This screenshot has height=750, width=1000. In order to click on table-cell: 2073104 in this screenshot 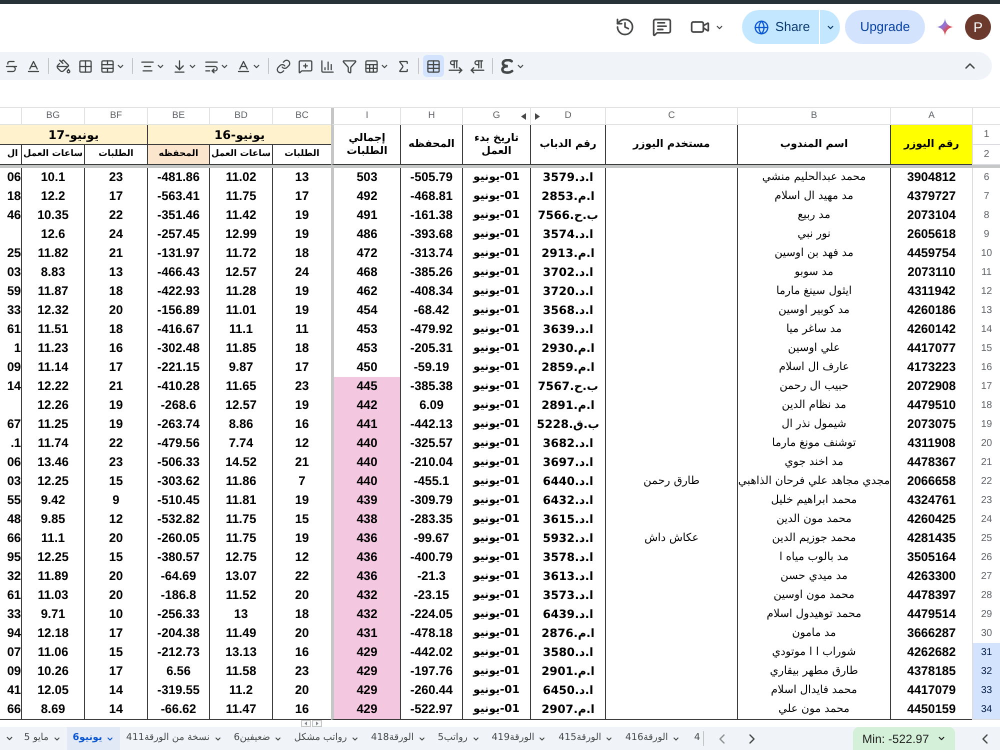, I will do `click(931, 216)`.